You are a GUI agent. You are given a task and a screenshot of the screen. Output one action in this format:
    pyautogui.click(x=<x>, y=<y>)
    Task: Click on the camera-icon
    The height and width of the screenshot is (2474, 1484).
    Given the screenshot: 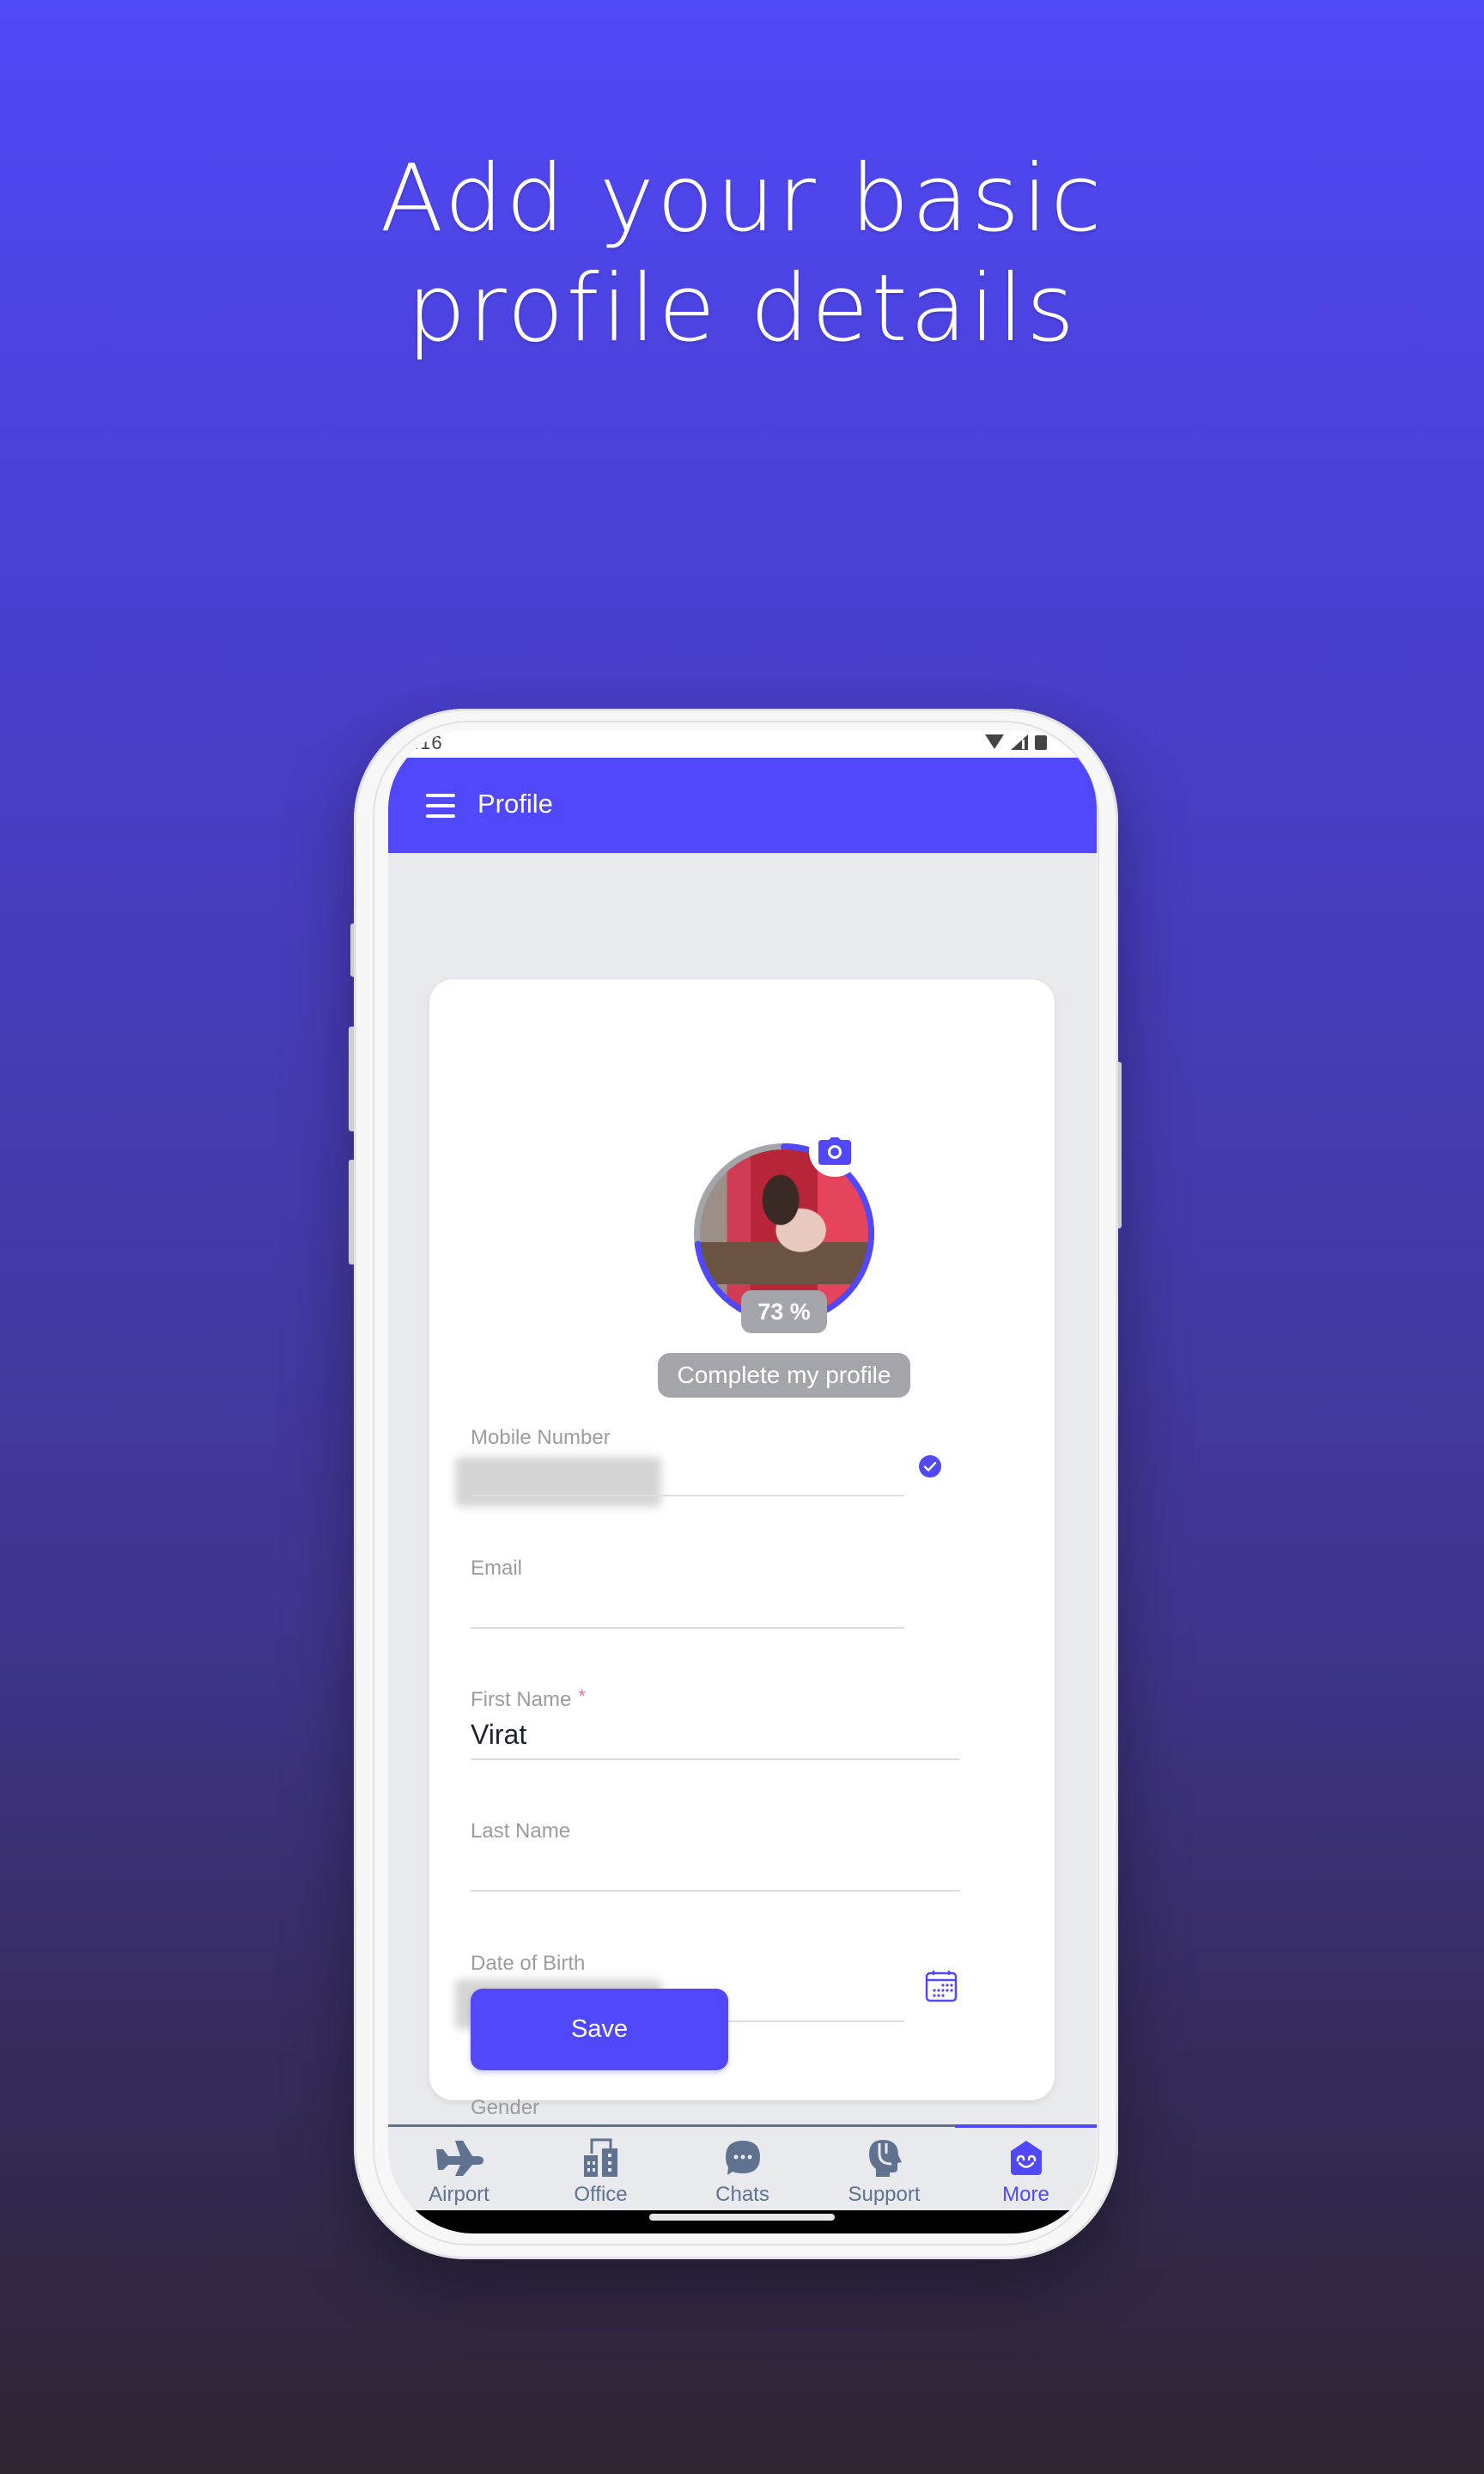 What is the action you would take?
    pyautogui.click(x=834, y=1151)
    